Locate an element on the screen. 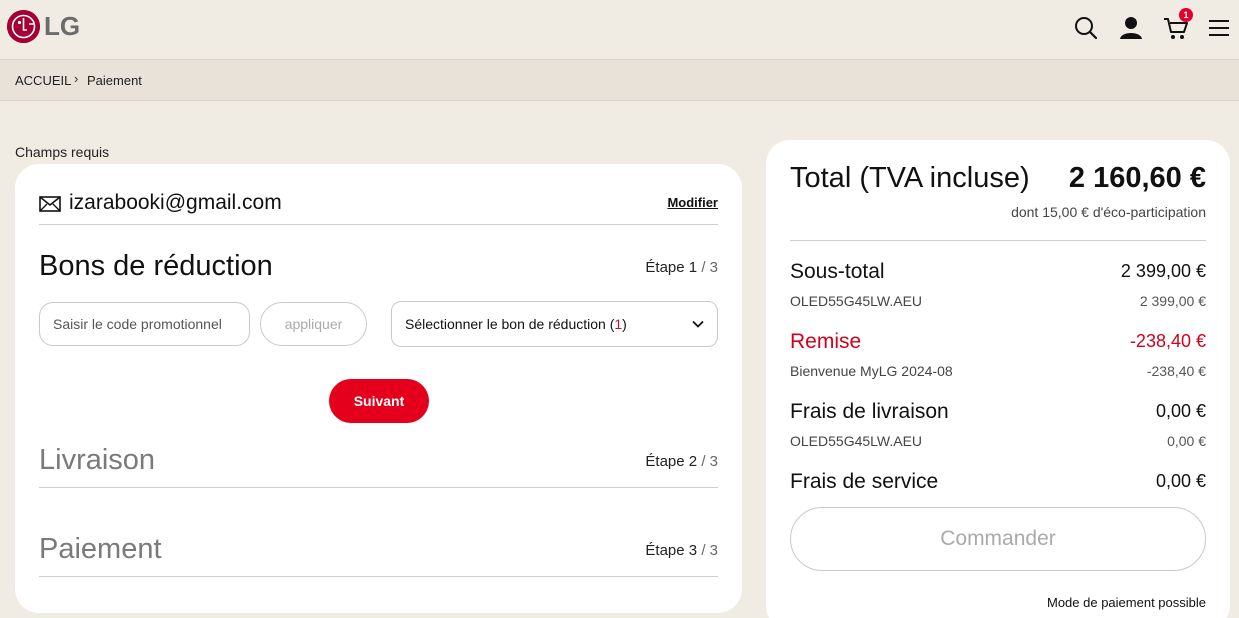 This screenshot has width=1239, height=618. service-fee-value: 0,00 € is located at coordinates (1180, 481).